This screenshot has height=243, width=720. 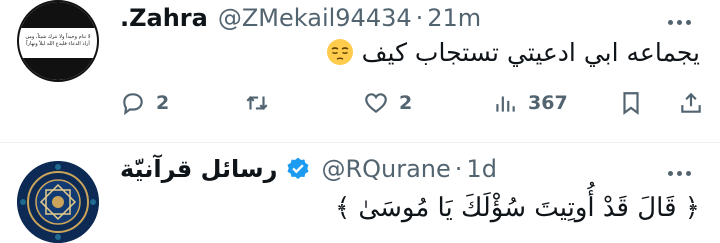 I want to click on tweet-text: يجماعه ابي ادعيتي تستجاب كيف, so click(x=410, y=52).